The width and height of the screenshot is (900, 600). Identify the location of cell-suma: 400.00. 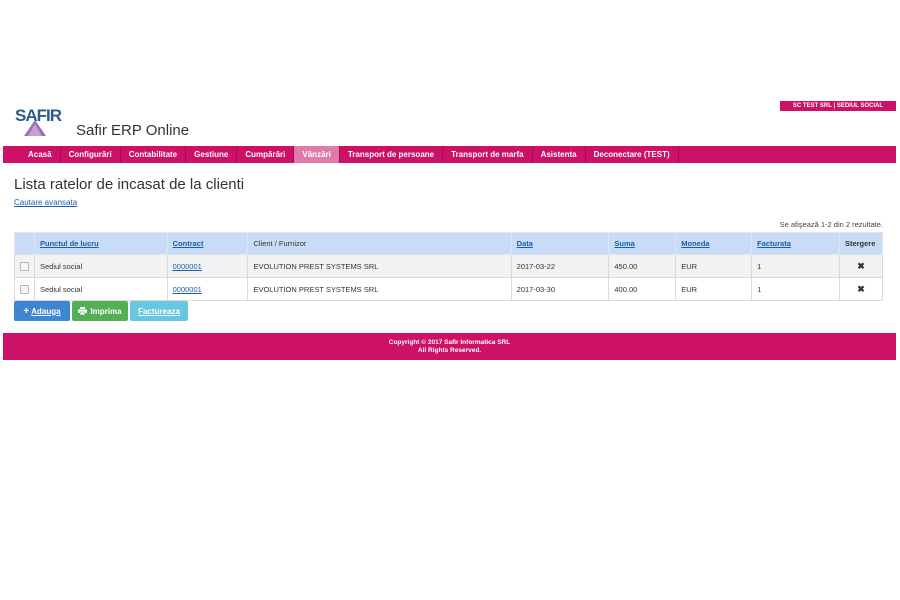
(642, 289).